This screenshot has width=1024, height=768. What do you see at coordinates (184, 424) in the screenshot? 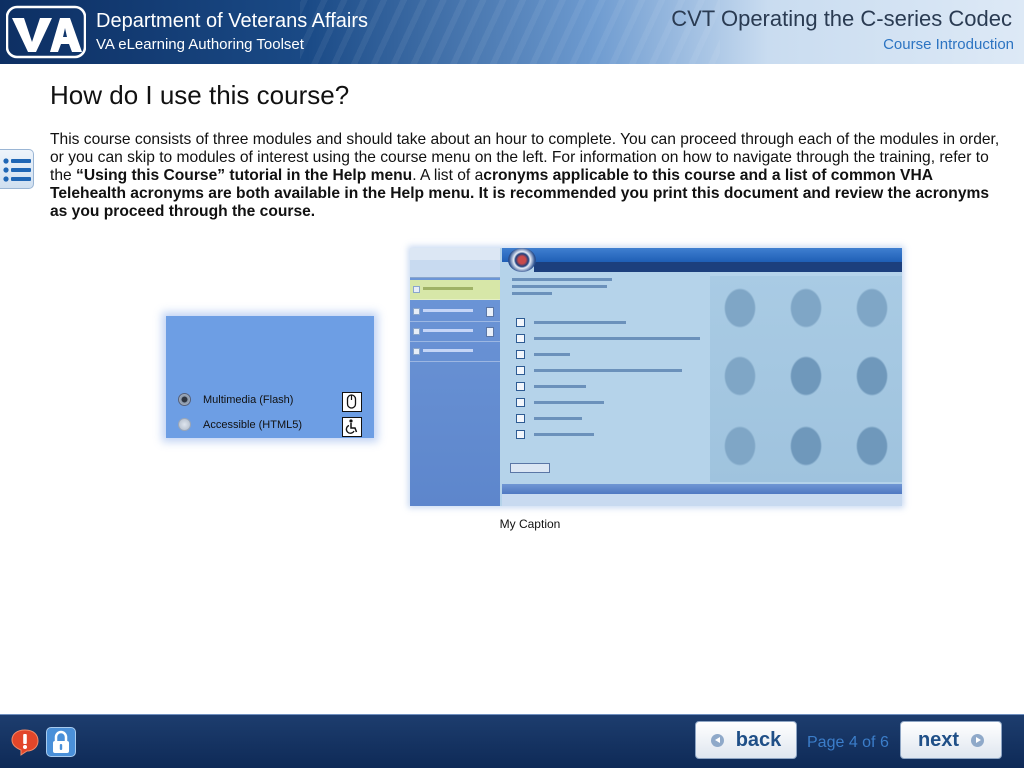
I see `radio-unselected-icon` at bounding box center [184, 424].